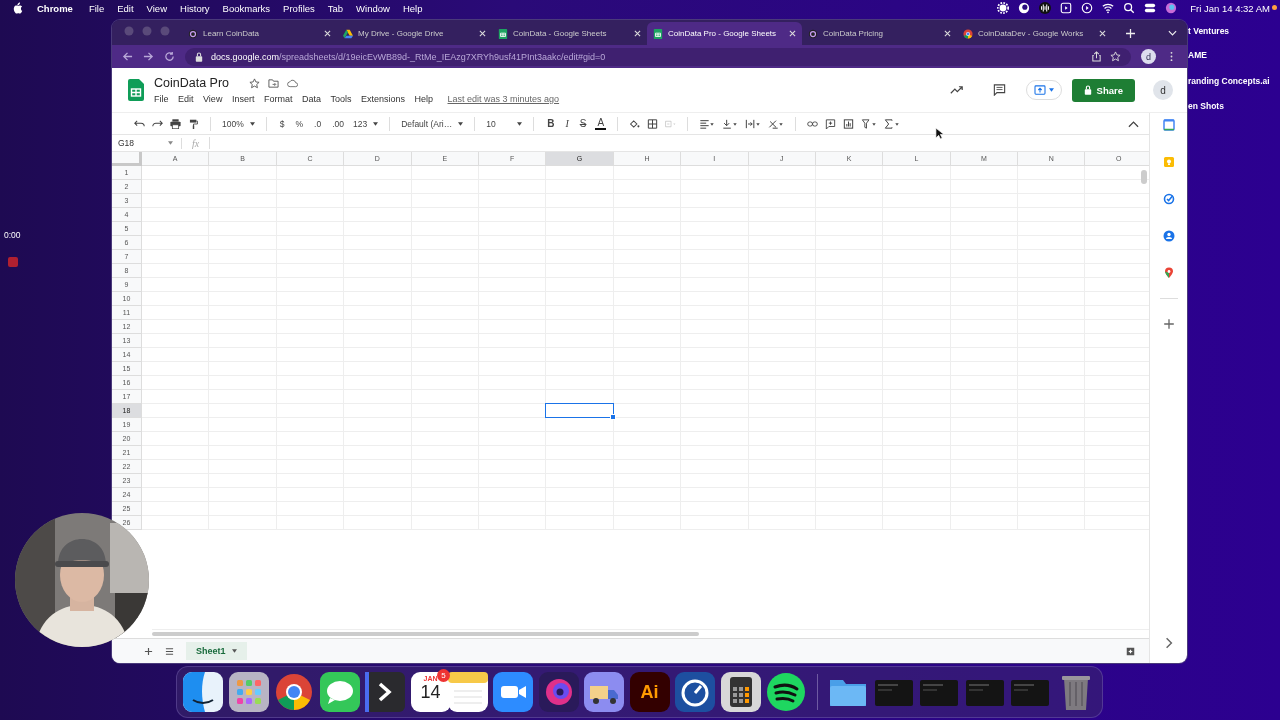  Describe the element at coordinates (246, 8) in the screenshot. I see `menu-item: Bookmarks` at that location.